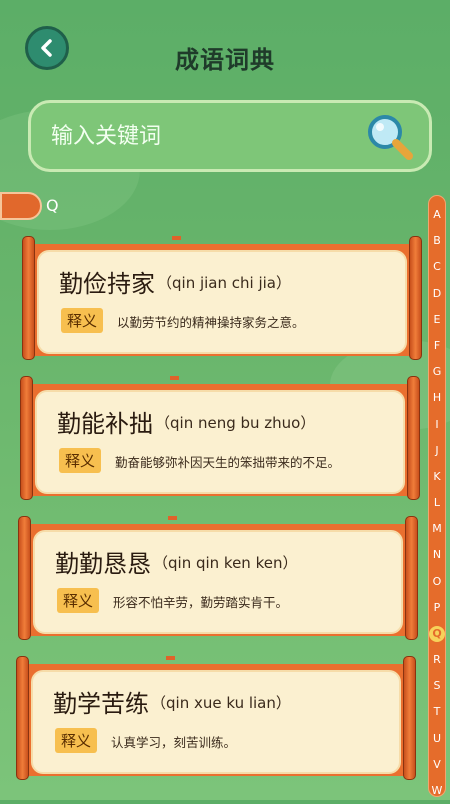  Describe the element at coordinates (437, 320) in the screenshot. I see `alphabet-letter-e: E` at that location.